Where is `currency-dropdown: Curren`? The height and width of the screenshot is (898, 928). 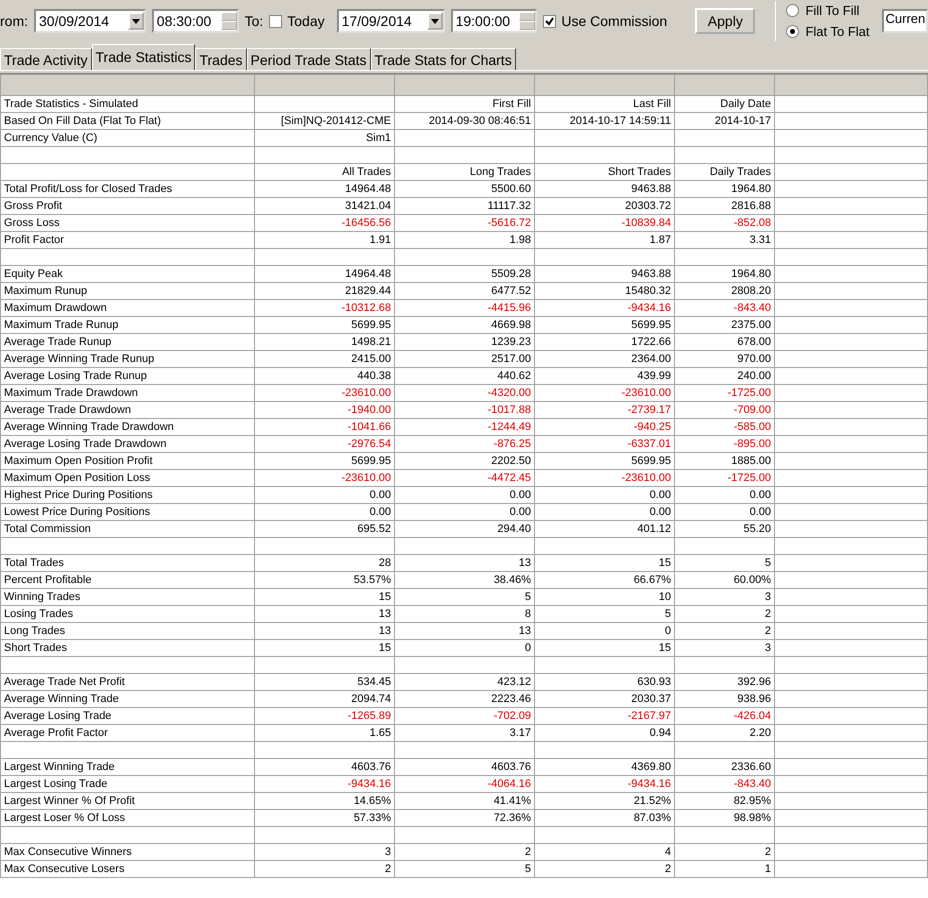 currency-dropdown: Curren is located at coordinates (905, 21).